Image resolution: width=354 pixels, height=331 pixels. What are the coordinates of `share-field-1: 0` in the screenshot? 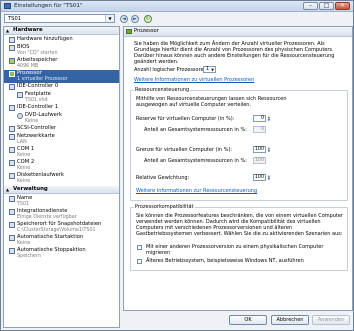 It's located at (259, 129).